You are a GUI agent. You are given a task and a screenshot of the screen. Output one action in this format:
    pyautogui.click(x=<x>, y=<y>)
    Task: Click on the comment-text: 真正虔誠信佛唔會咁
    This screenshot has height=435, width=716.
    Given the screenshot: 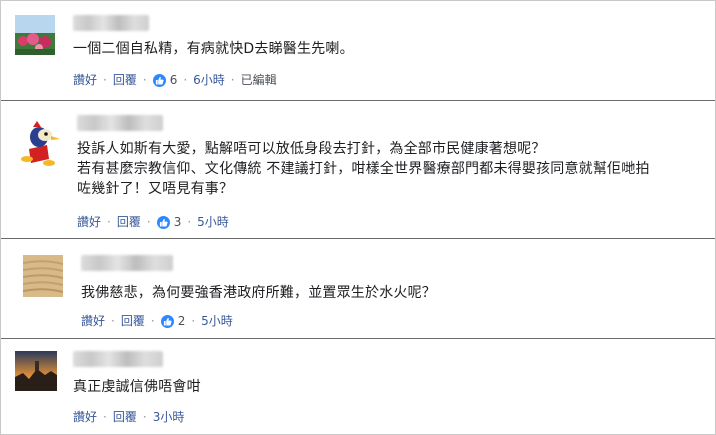 What is the action you would take?
    pyautogui.click(x=137, y=387)
    